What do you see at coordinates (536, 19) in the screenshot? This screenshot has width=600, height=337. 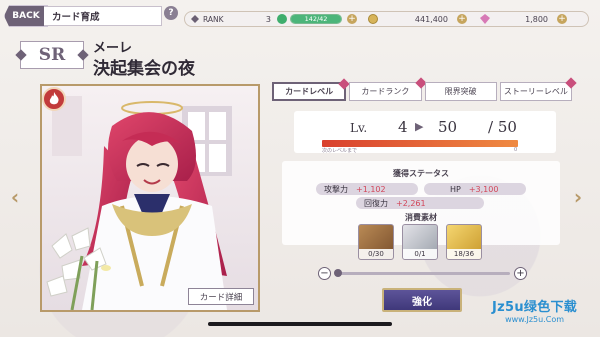 I see `gem-value: 1,800` at bounding box center [536, 19].